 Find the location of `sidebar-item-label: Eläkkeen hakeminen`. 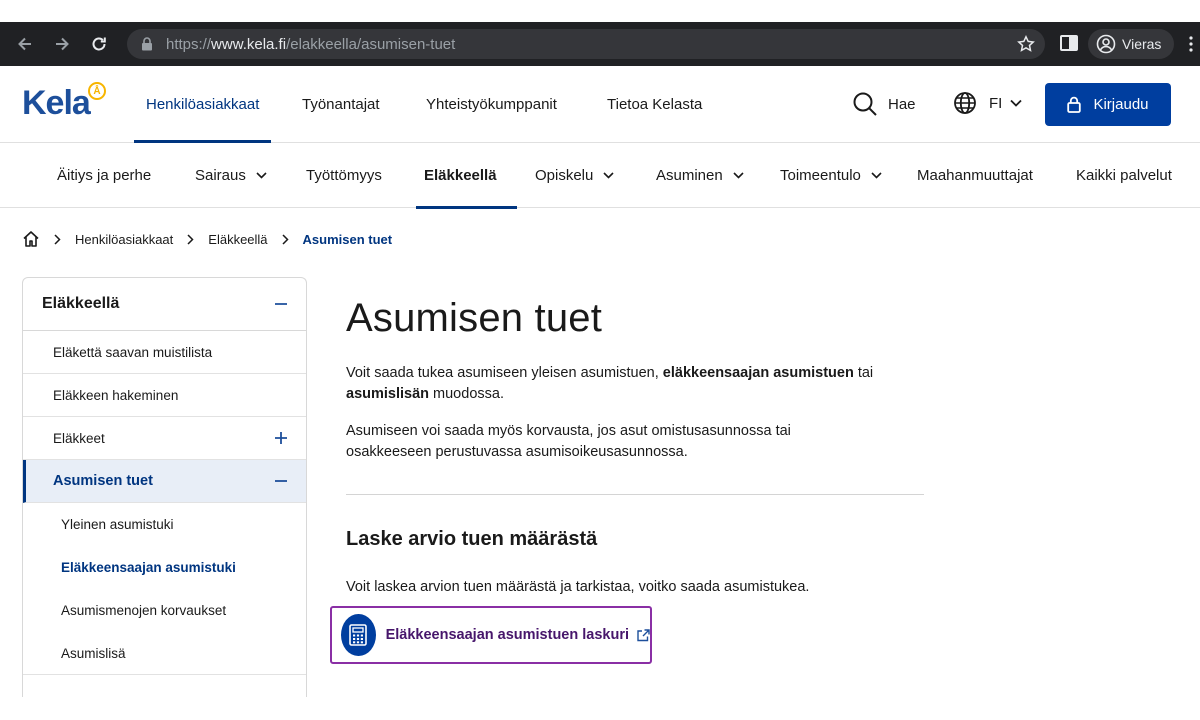

sidebar-item-label: Eläkkeen hakeminen is located at coordinates (116, 395).